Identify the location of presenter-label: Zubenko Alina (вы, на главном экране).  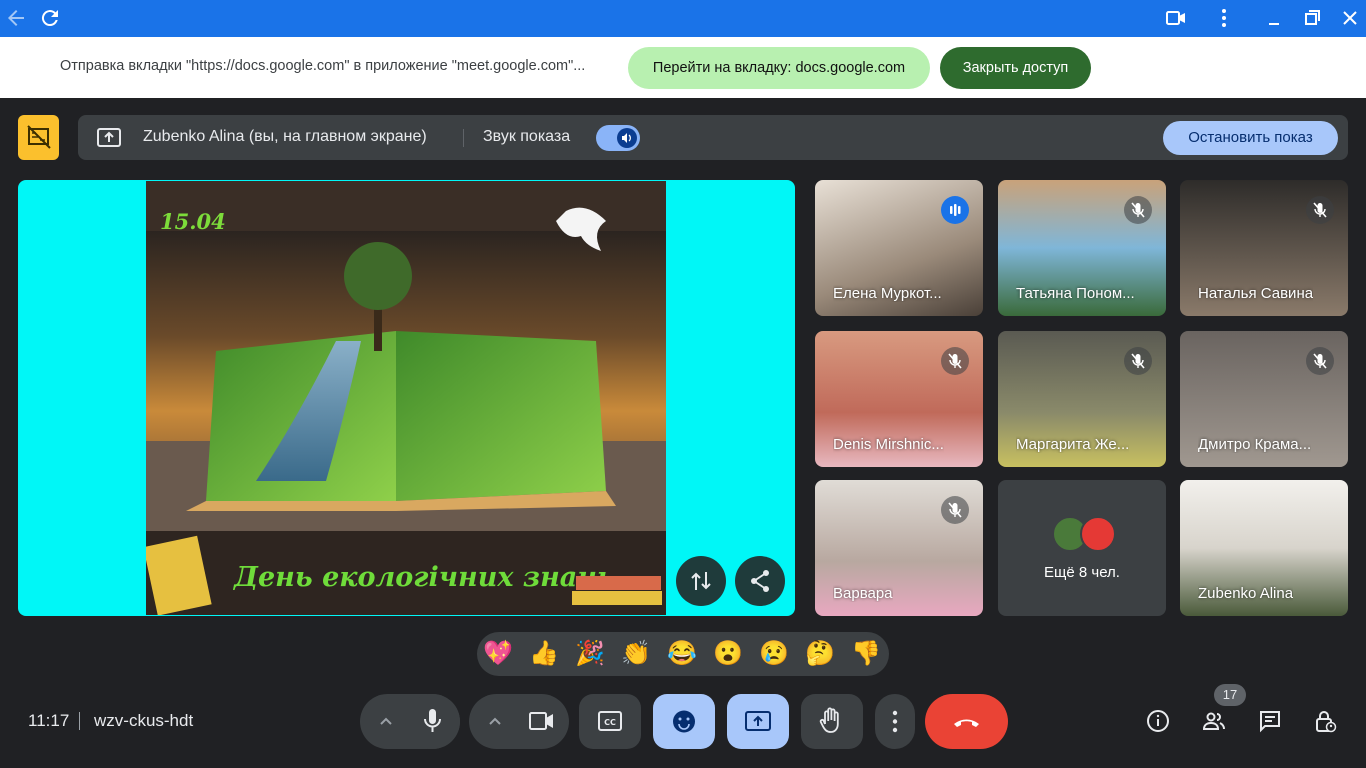
(285, 136).